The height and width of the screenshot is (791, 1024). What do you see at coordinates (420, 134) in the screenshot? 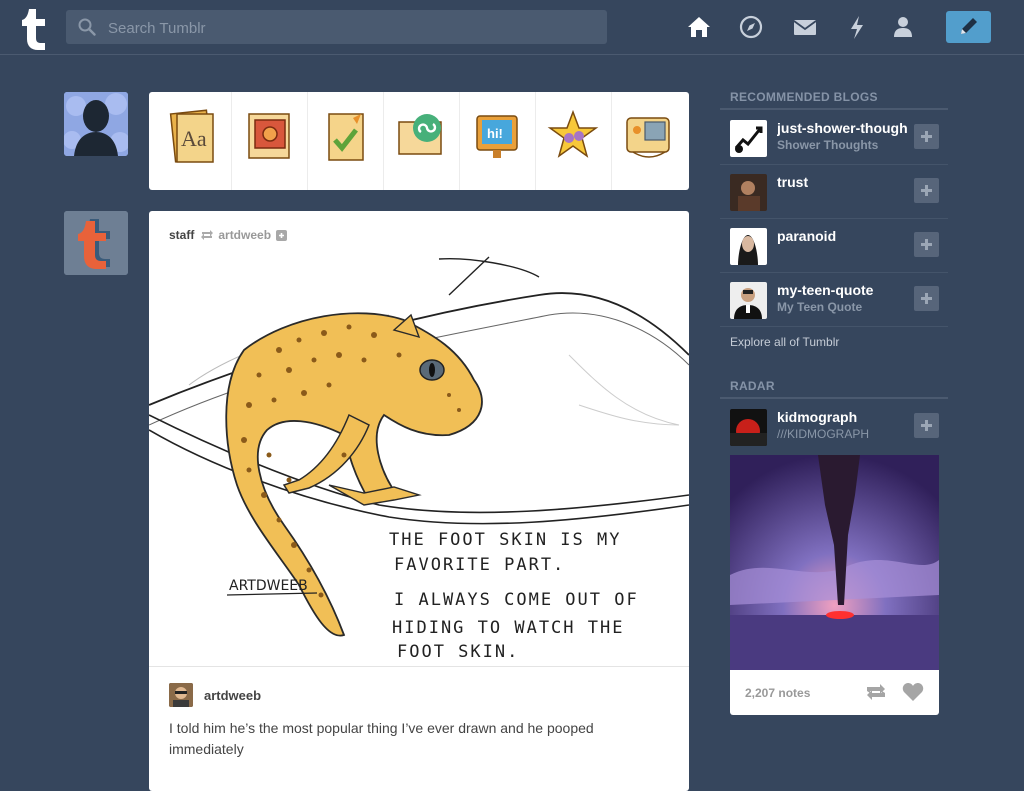
I see `link-icon` at bounding box center [420, 134].